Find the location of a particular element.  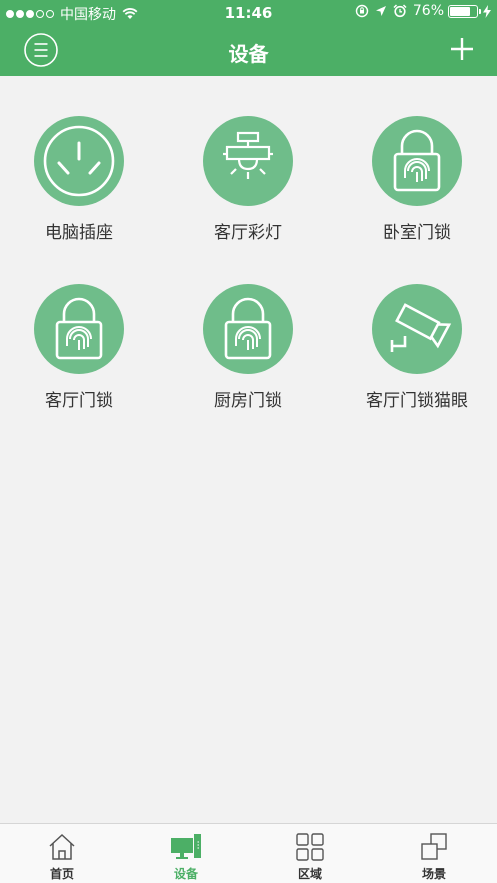

add-device-button is located at coordinates (462, 49).